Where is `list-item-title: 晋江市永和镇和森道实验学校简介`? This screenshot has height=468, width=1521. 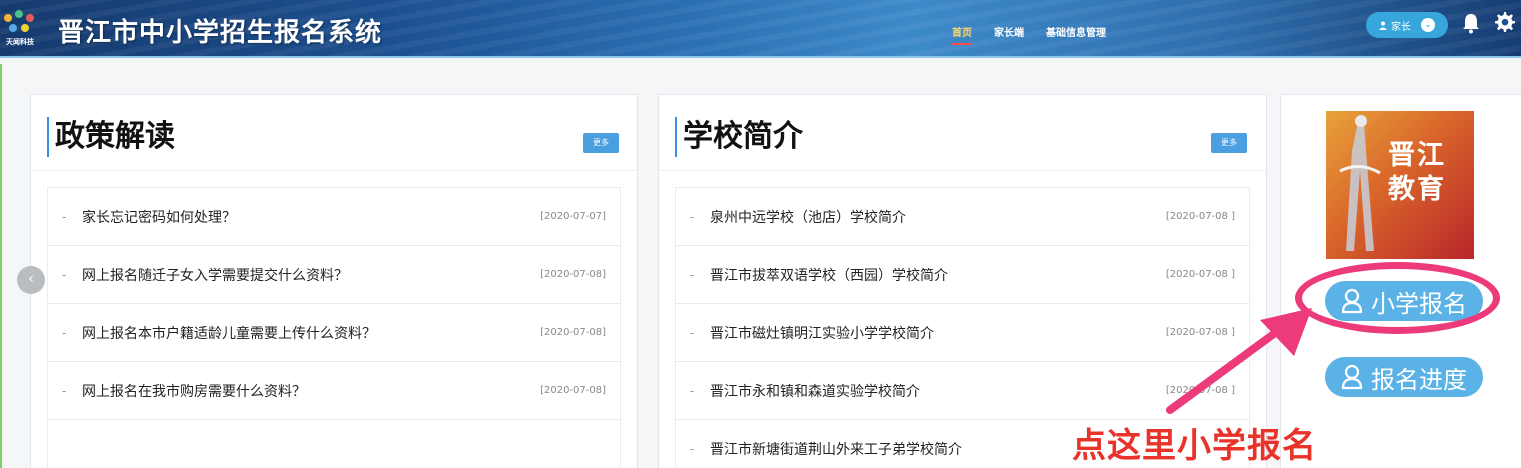 list-item-title: 晋江市永和镇和森道实验学校简介 is located at coordinates (815, 391).